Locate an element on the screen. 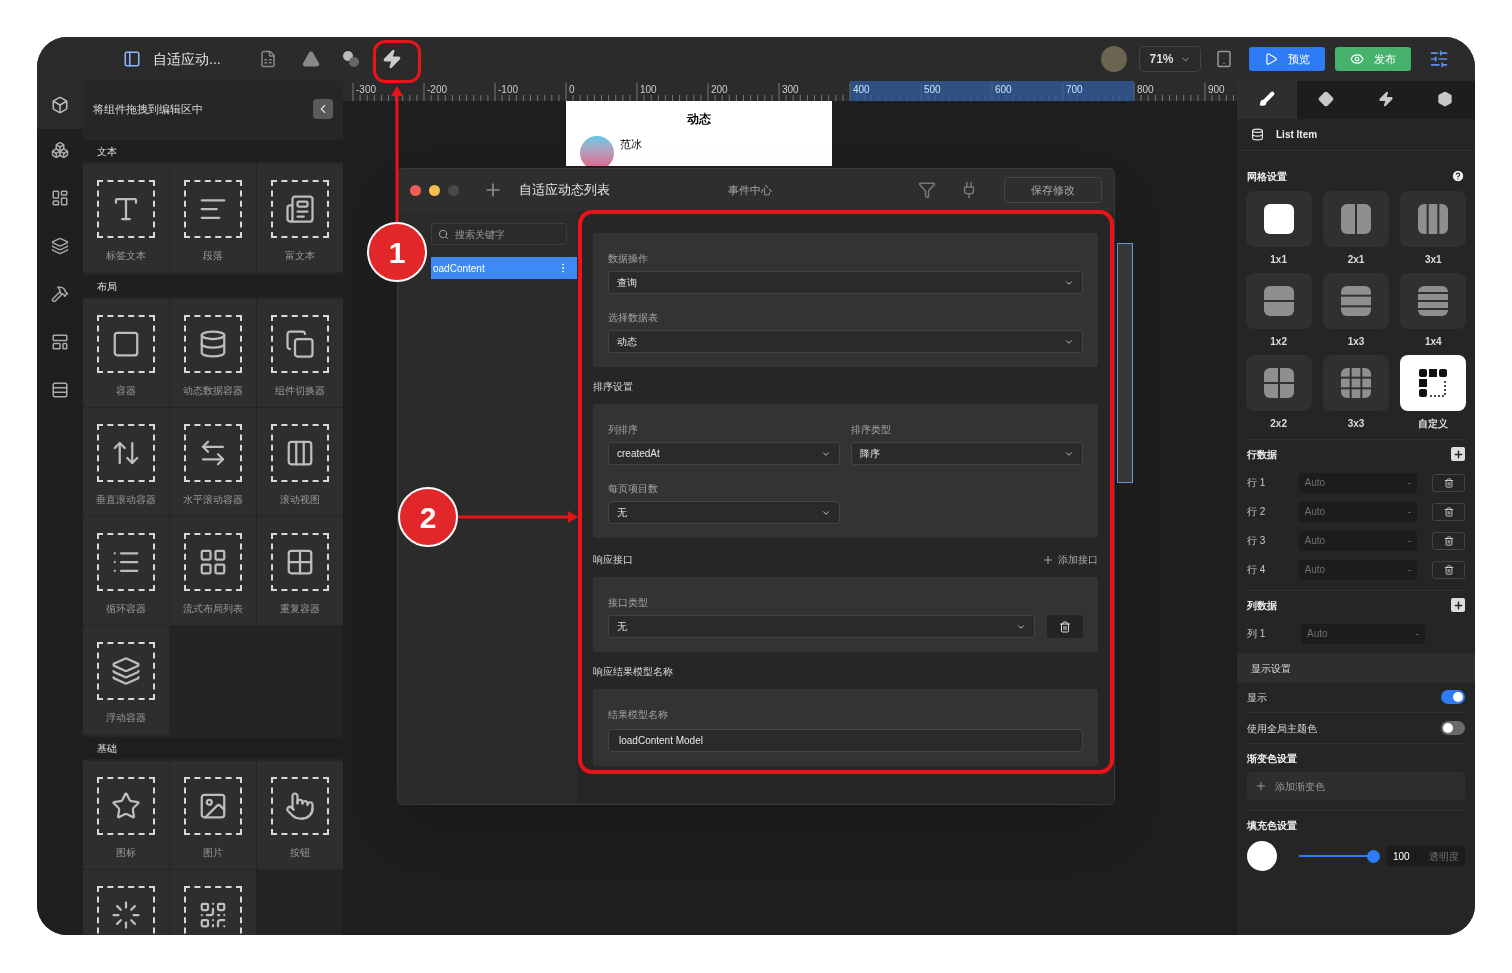 The width and height of the screenshot is (1512, 973). blocks-icon is located at coordinates (60, 198).